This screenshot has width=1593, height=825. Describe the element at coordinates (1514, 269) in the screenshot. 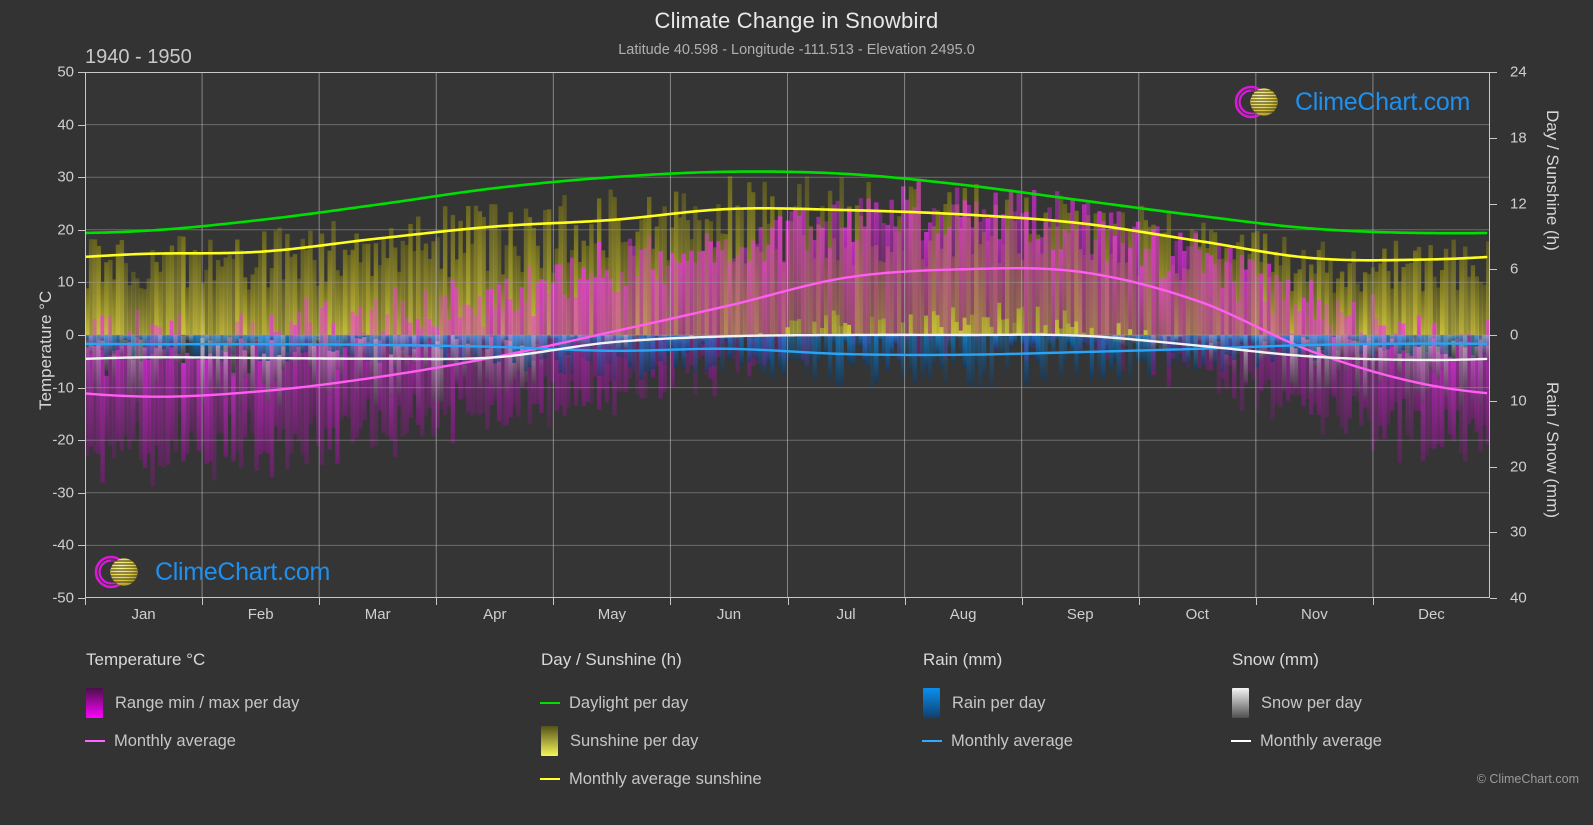

I see `axis-right-day-tick: 6` at that location.